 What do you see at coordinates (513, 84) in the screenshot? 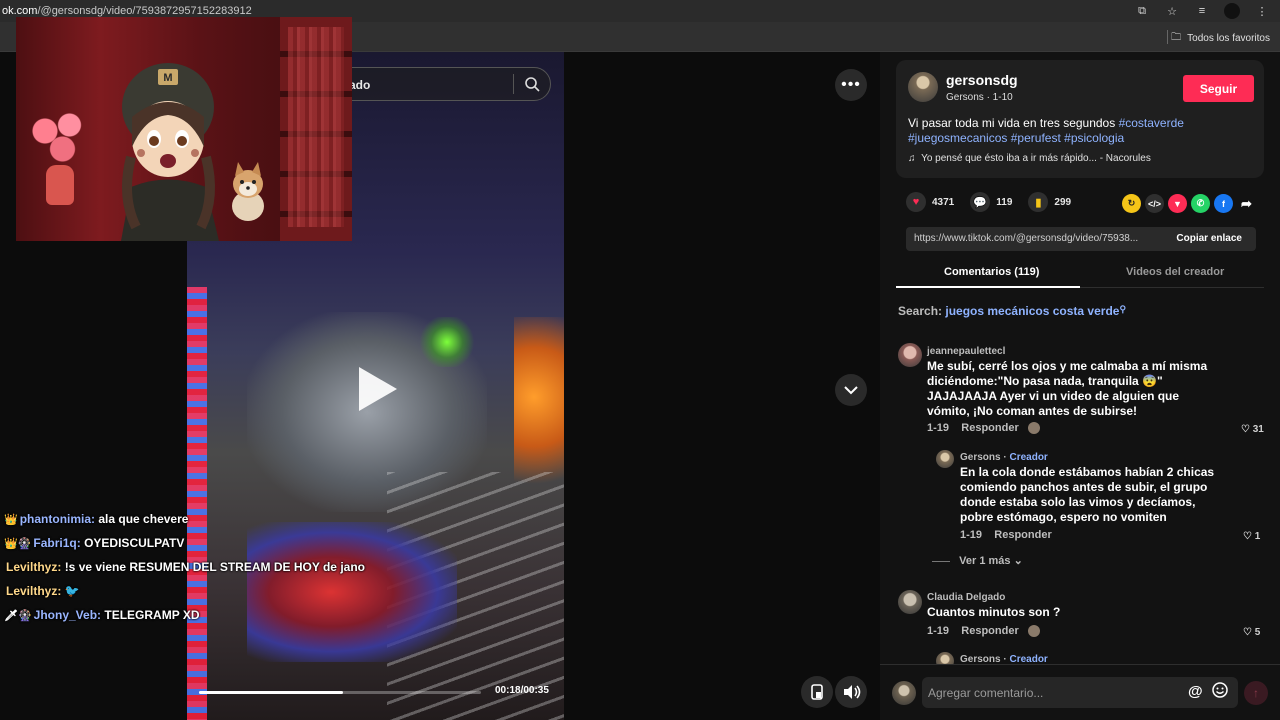
I see `search-divider` at bounding box center [513, 84].